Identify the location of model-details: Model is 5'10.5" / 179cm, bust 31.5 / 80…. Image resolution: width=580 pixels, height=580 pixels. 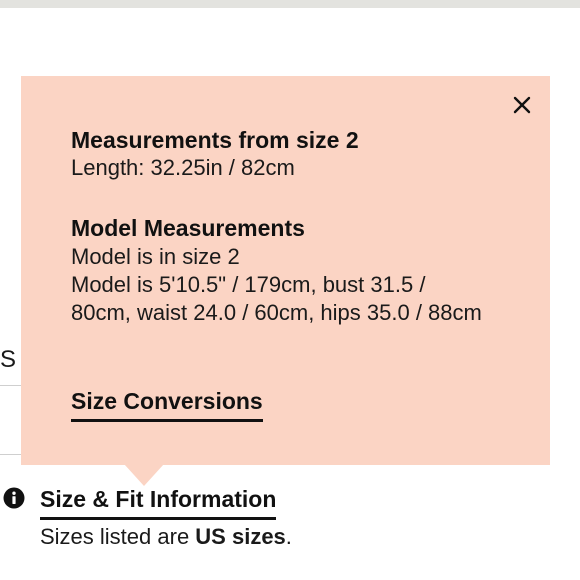
(276, 298).